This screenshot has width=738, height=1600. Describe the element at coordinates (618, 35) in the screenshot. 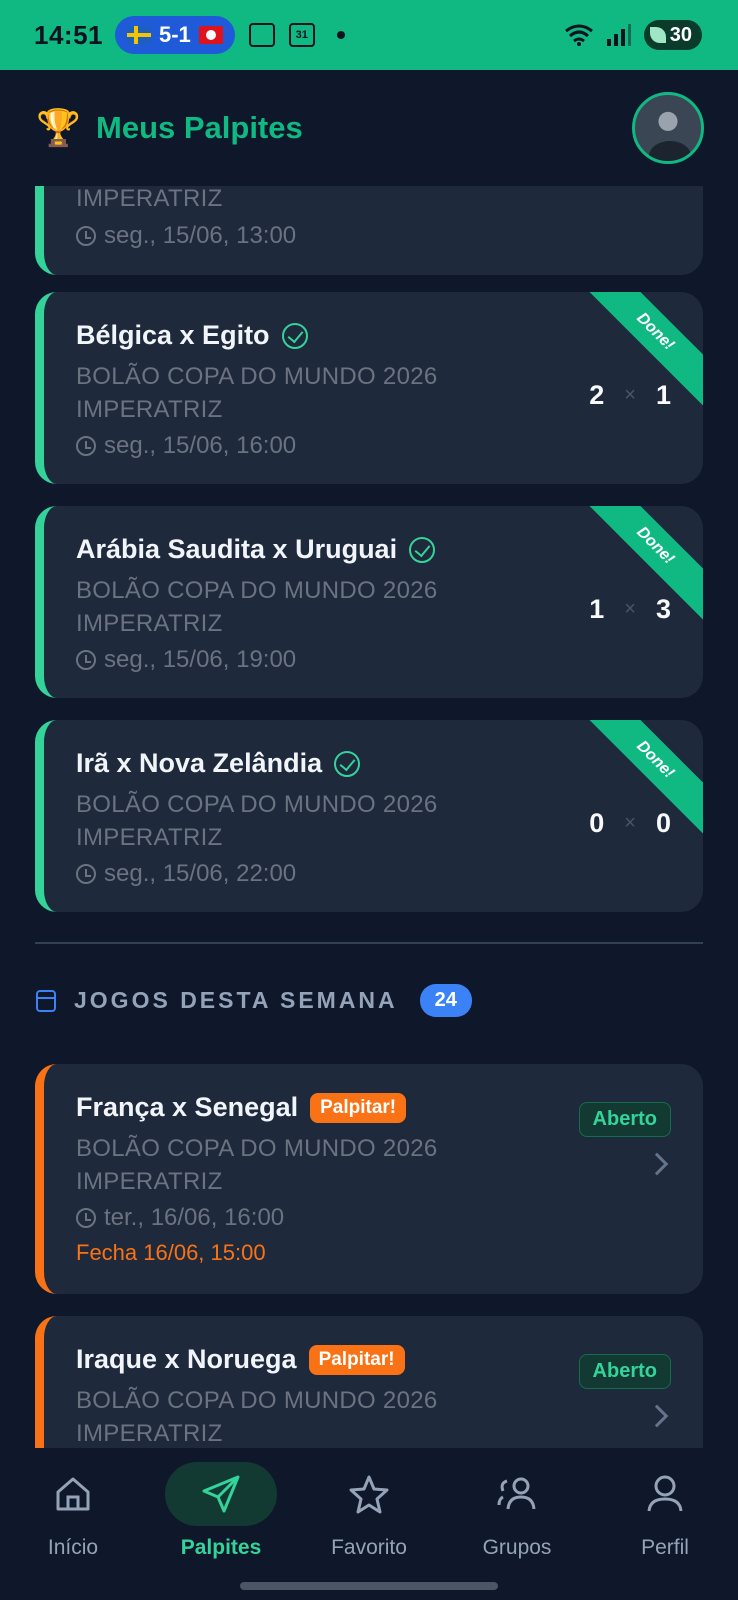

I see `signal-icon` at that location.